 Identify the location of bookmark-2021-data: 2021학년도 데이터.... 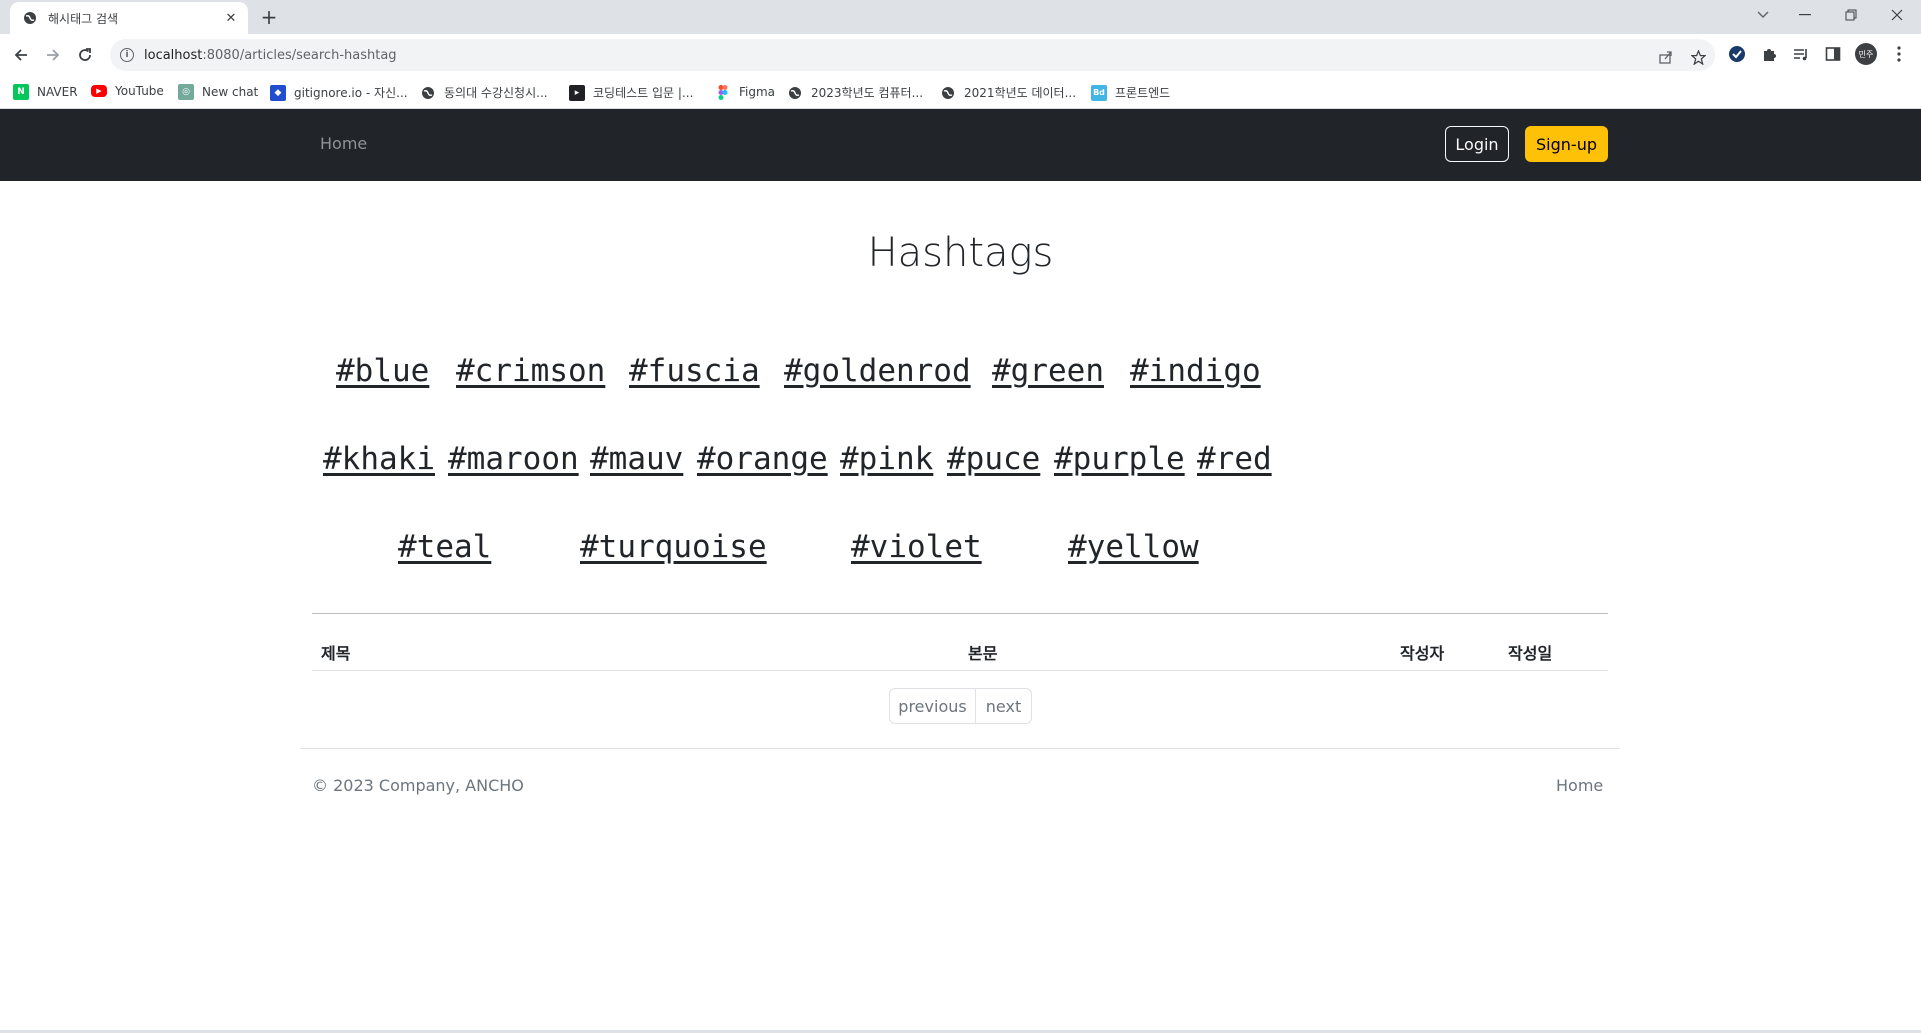
(1008, 92).